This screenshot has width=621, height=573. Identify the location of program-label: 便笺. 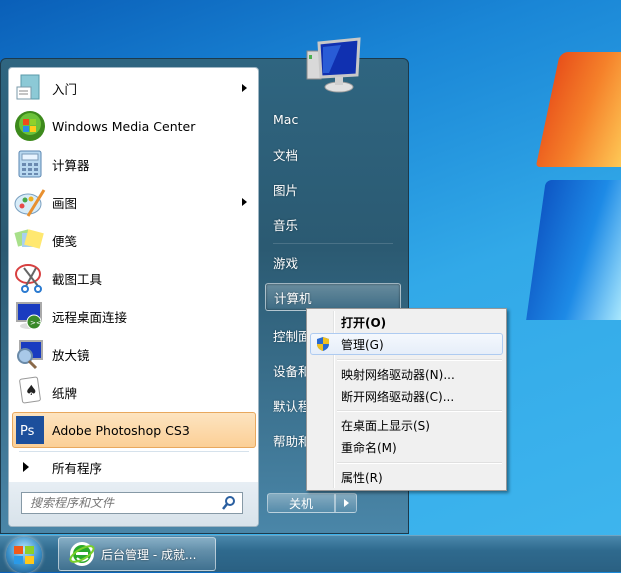
(65, 241).